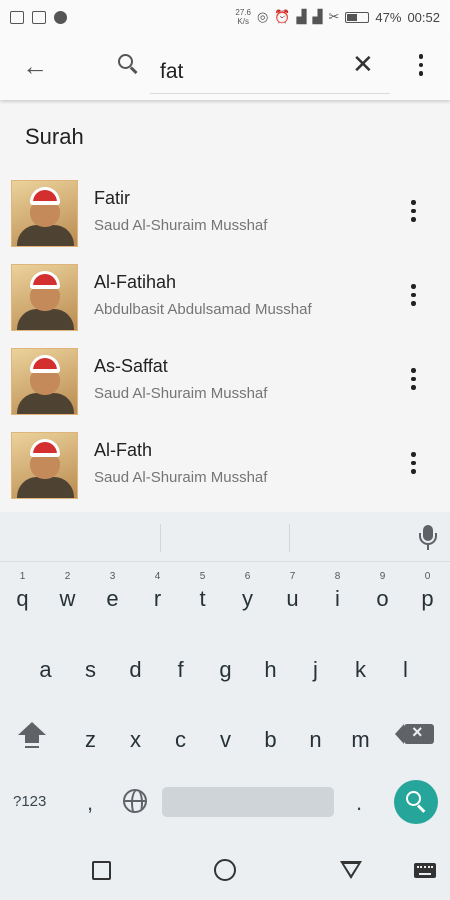 The image size is (450, 900). I want to click on key-s: s, so click(90, 675).